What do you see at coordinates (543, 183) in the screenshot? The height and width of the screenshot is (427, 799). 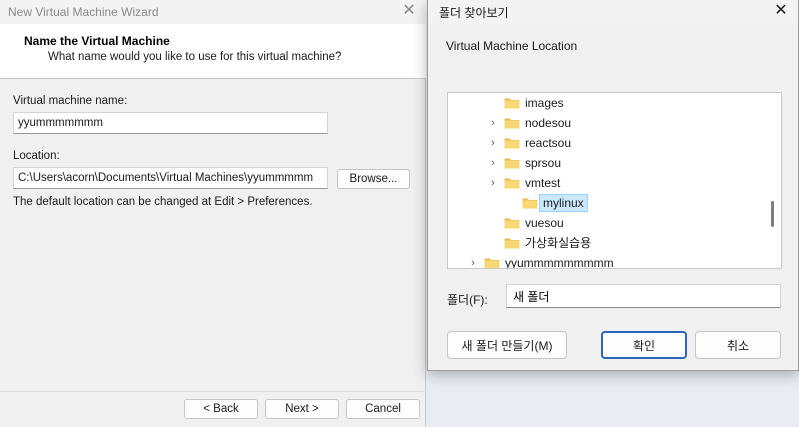 I see `tree-item-label: vmtest` at bounding box center [543, 183].